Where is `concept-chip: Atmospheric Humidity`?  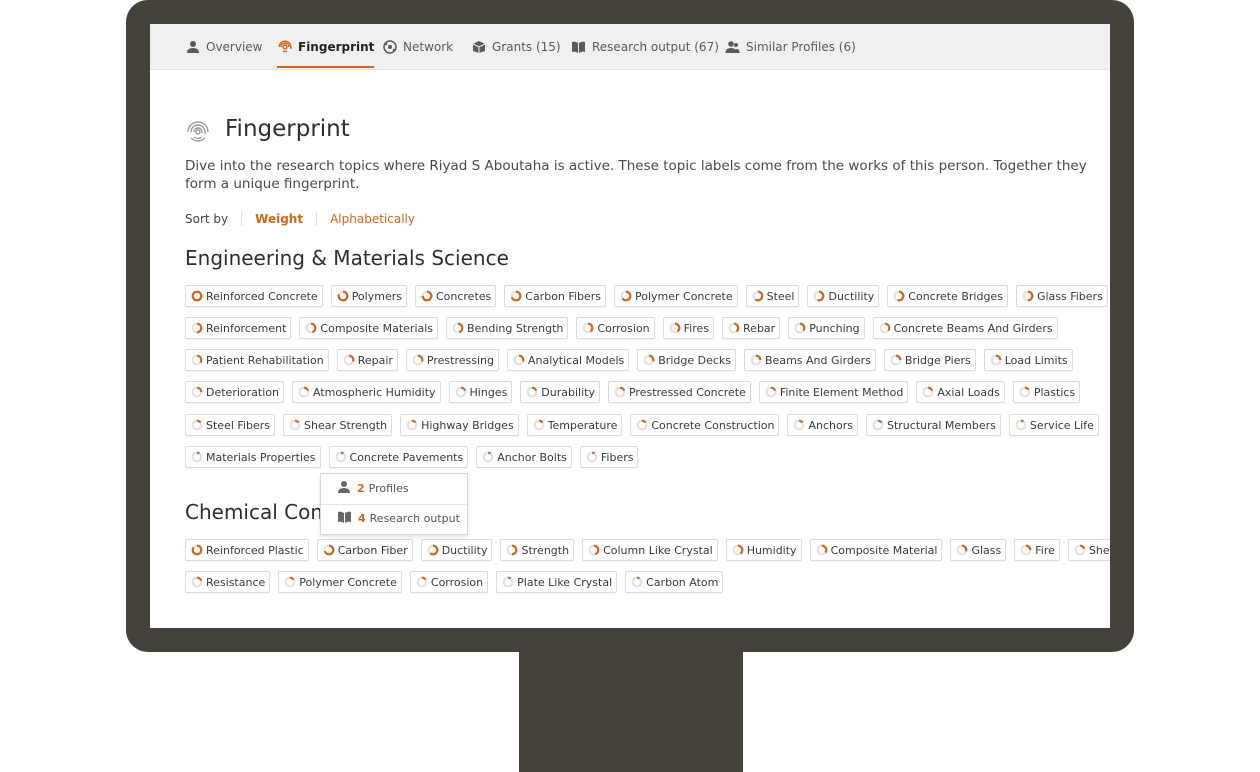
concept-chip: Atmospheric Humidity is located at coordinates (366, 392).